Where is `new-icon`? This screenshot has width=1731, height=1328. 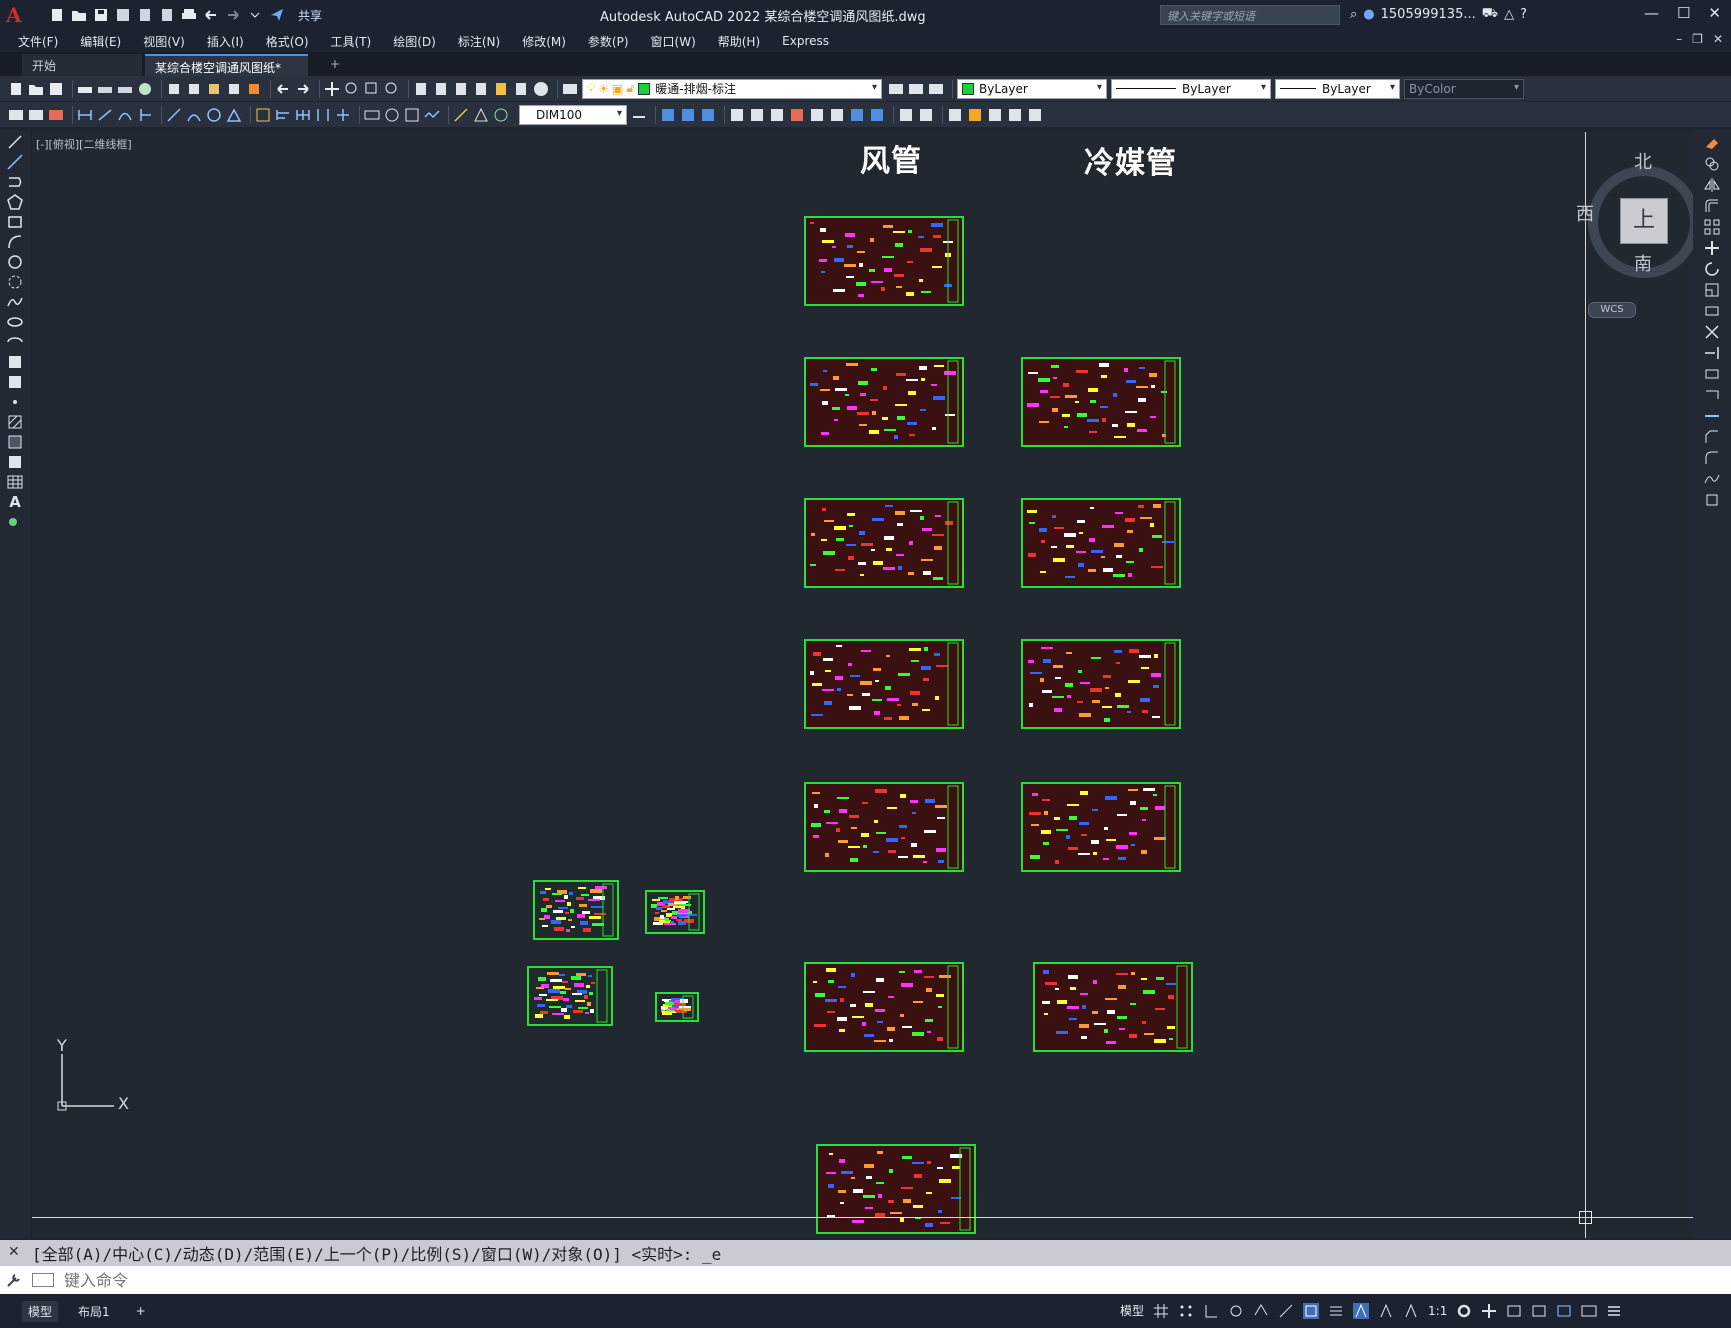
new-icon is located at coordinates (57, 15).